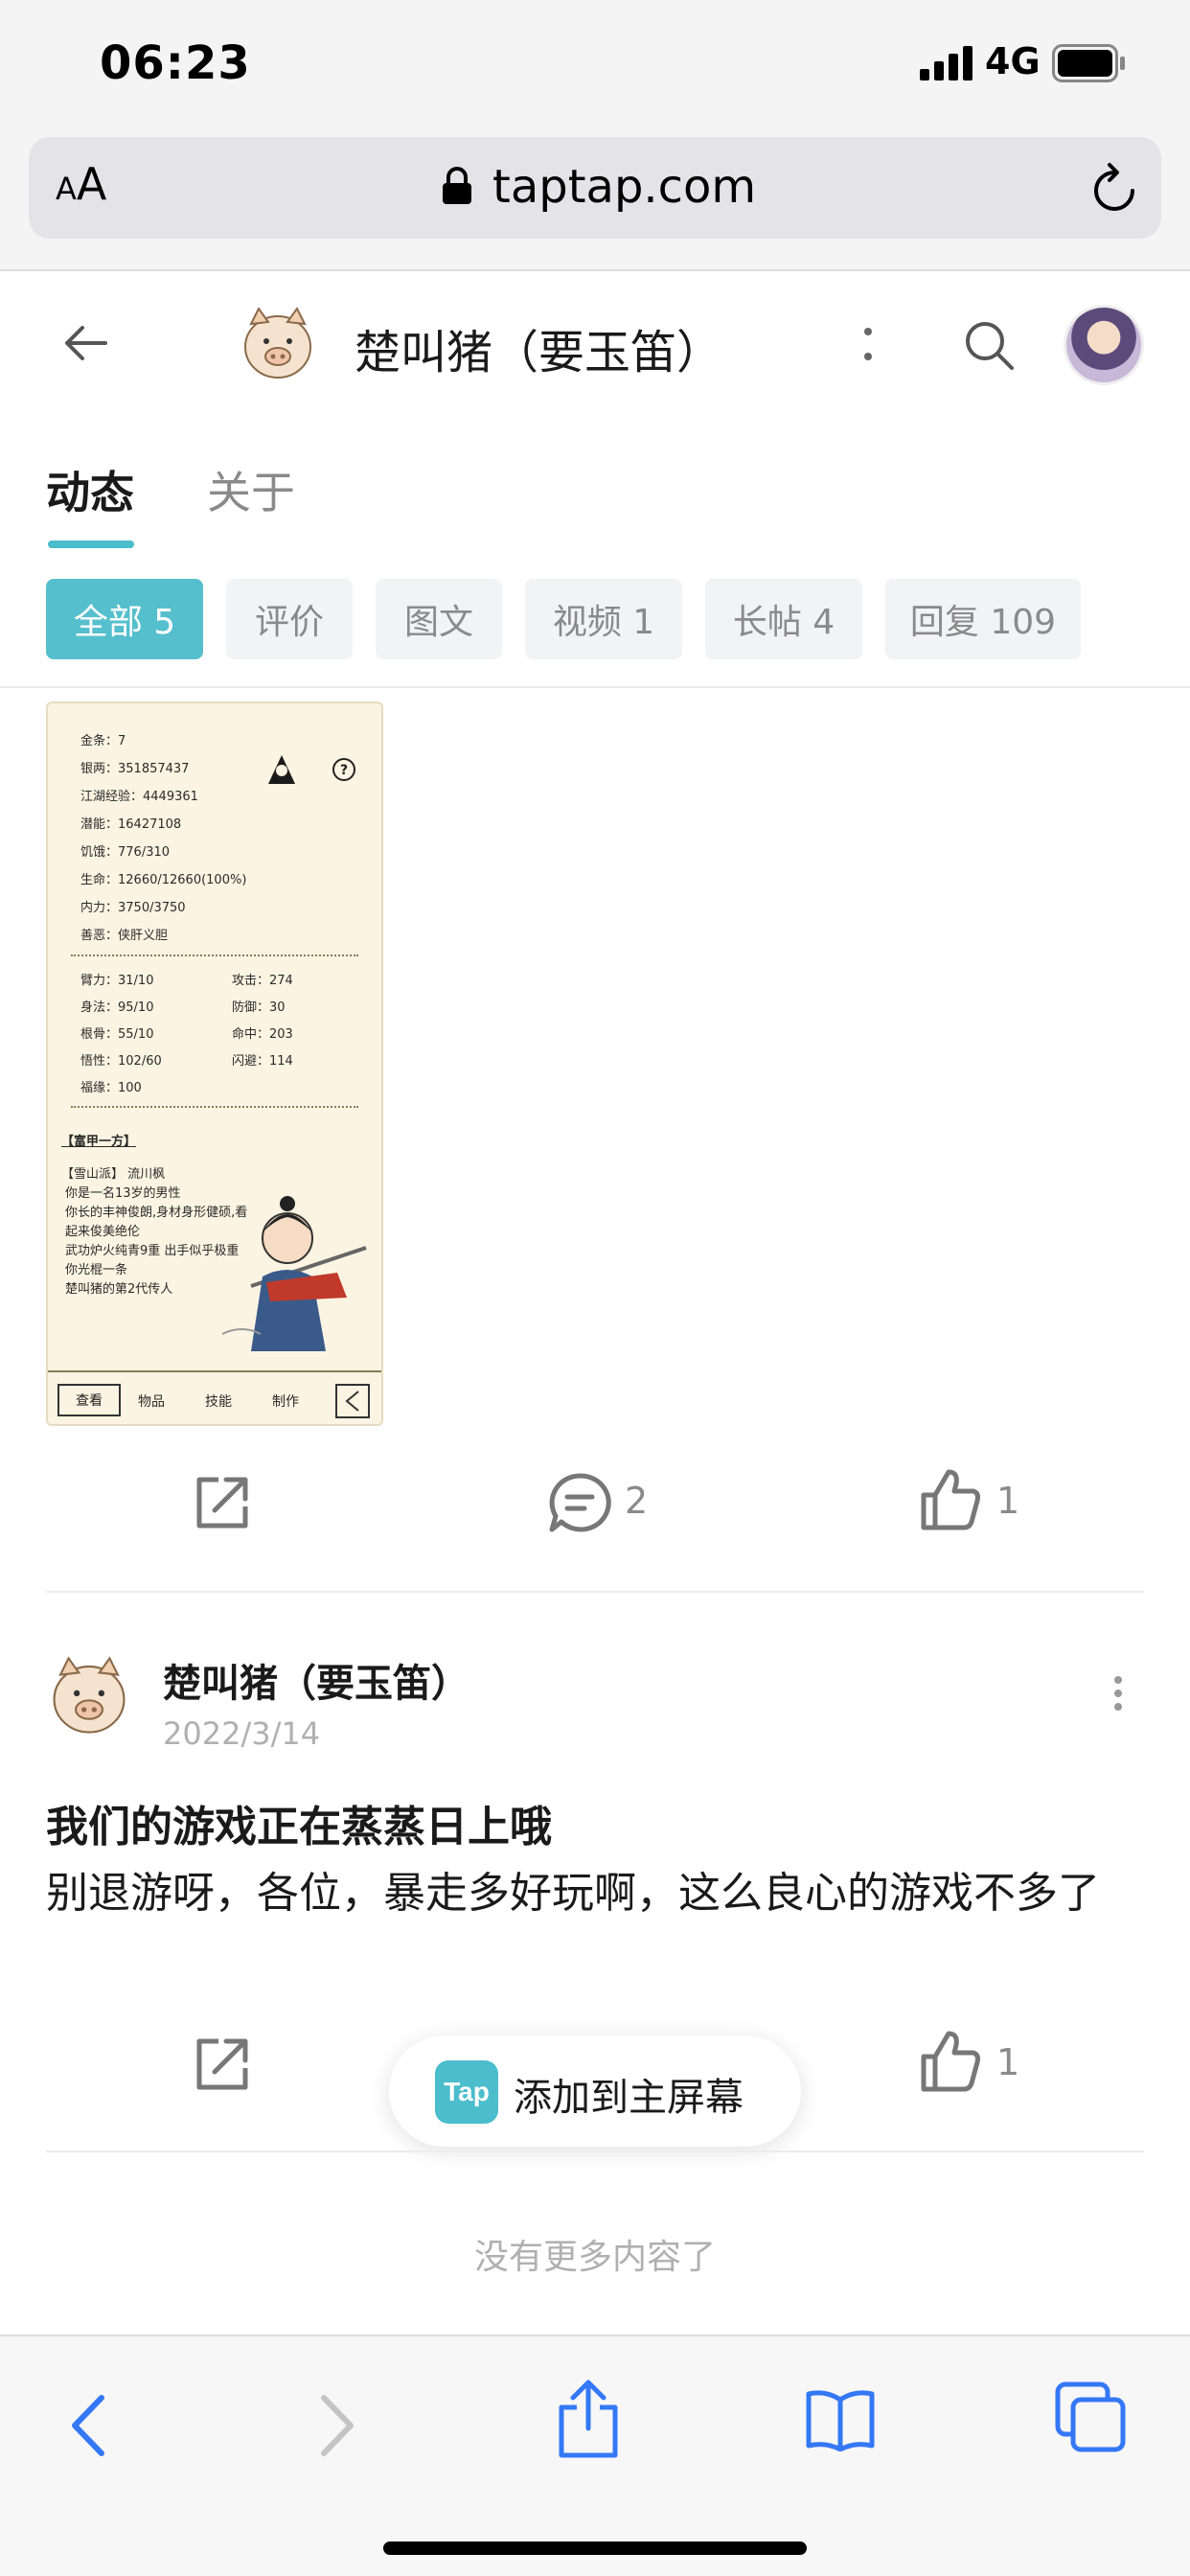  What do you see at coordinates (135, 769) in the screenshot?
I see `stat-silver: 银两：351857437` at bounding box center [135, 769].